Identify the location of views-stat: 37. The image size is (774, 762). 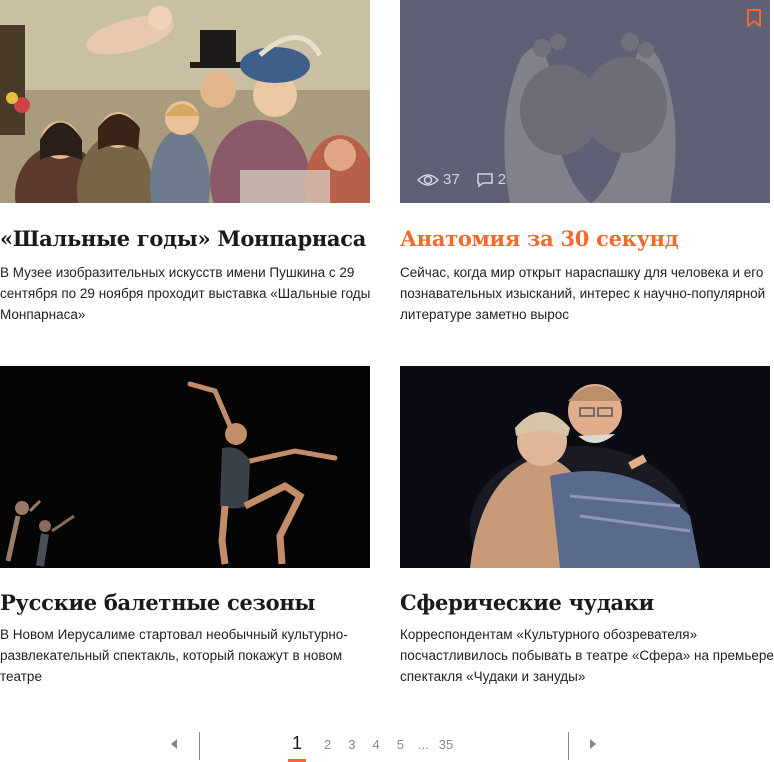
(438, 179).